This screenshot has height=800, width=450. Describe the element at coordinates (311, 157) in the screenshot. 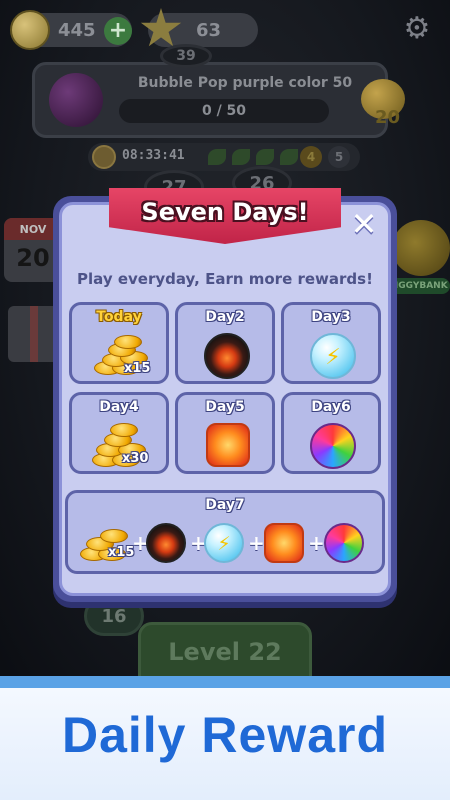

I see `count-badge-a: 4` at that location.